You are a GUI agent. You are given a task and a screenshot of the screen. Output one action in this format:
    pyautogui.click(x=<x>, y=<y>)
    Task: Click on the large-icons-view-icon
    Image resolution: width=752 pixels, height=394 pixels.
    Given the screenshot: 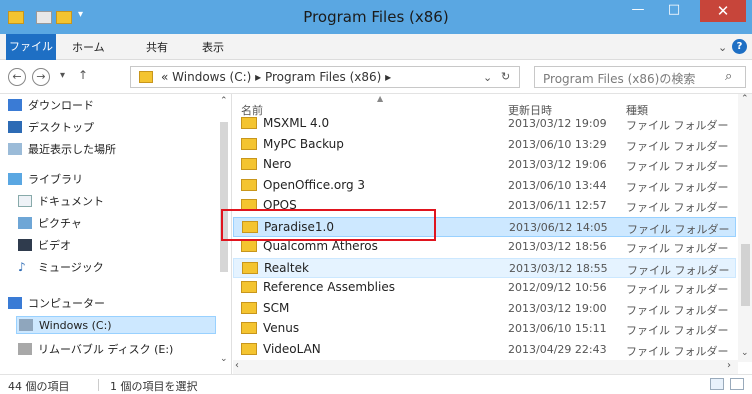 What is the action you would take?
    pyautogui.click(x=737, y=384)
    